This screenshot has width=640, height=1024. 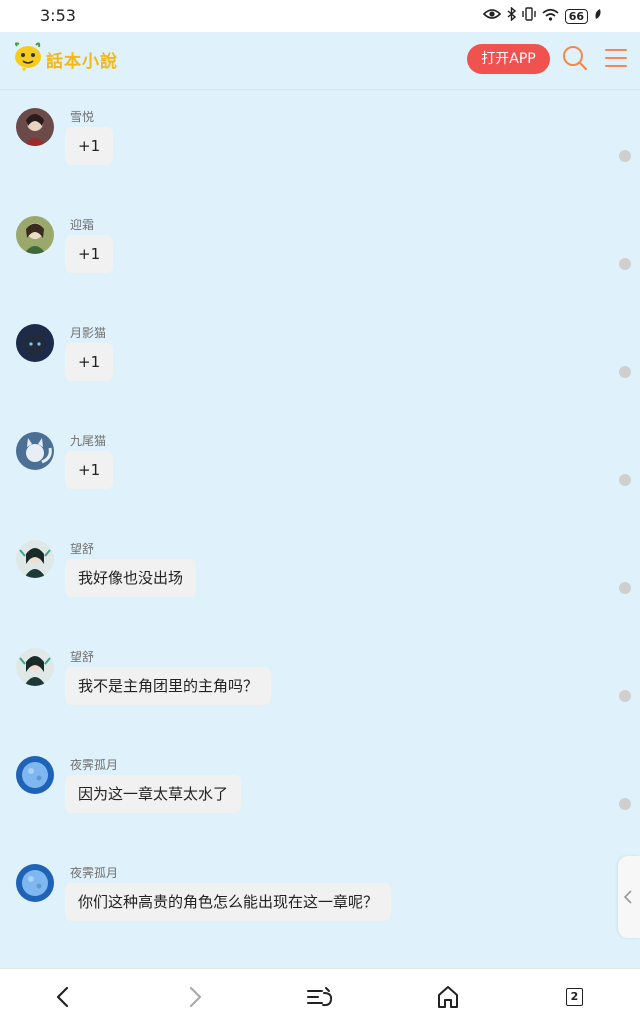 I want to click on leaf-icon, so click(x=598, y=16).